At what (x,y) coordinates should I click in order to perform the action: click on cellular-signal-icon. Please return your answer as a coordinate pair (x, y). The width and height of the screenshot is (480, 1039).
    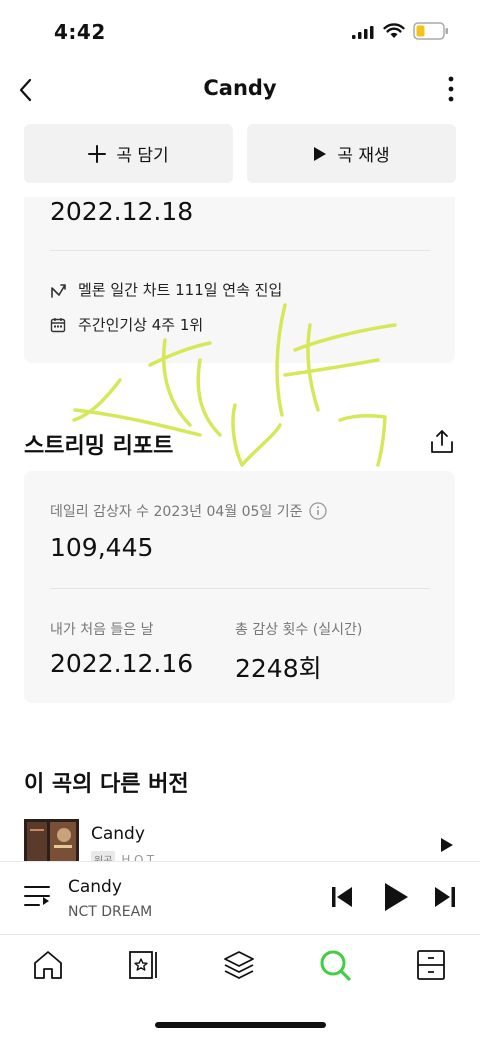
    Looking at the image, I should click on (363, 32).